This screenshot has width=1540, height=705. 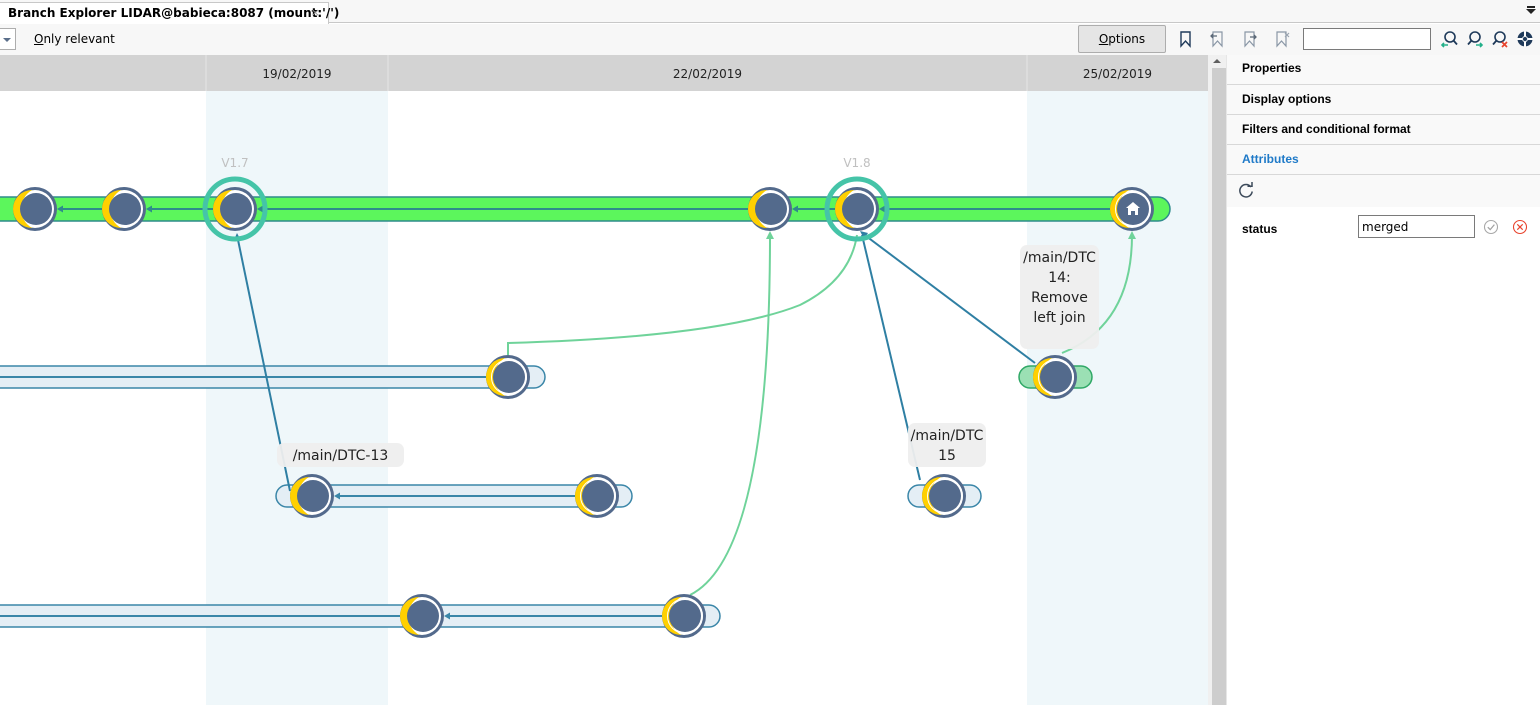 I want to click on branch-tooltip-dtc13: /main/DTC-13, so click(x=340, y=455).